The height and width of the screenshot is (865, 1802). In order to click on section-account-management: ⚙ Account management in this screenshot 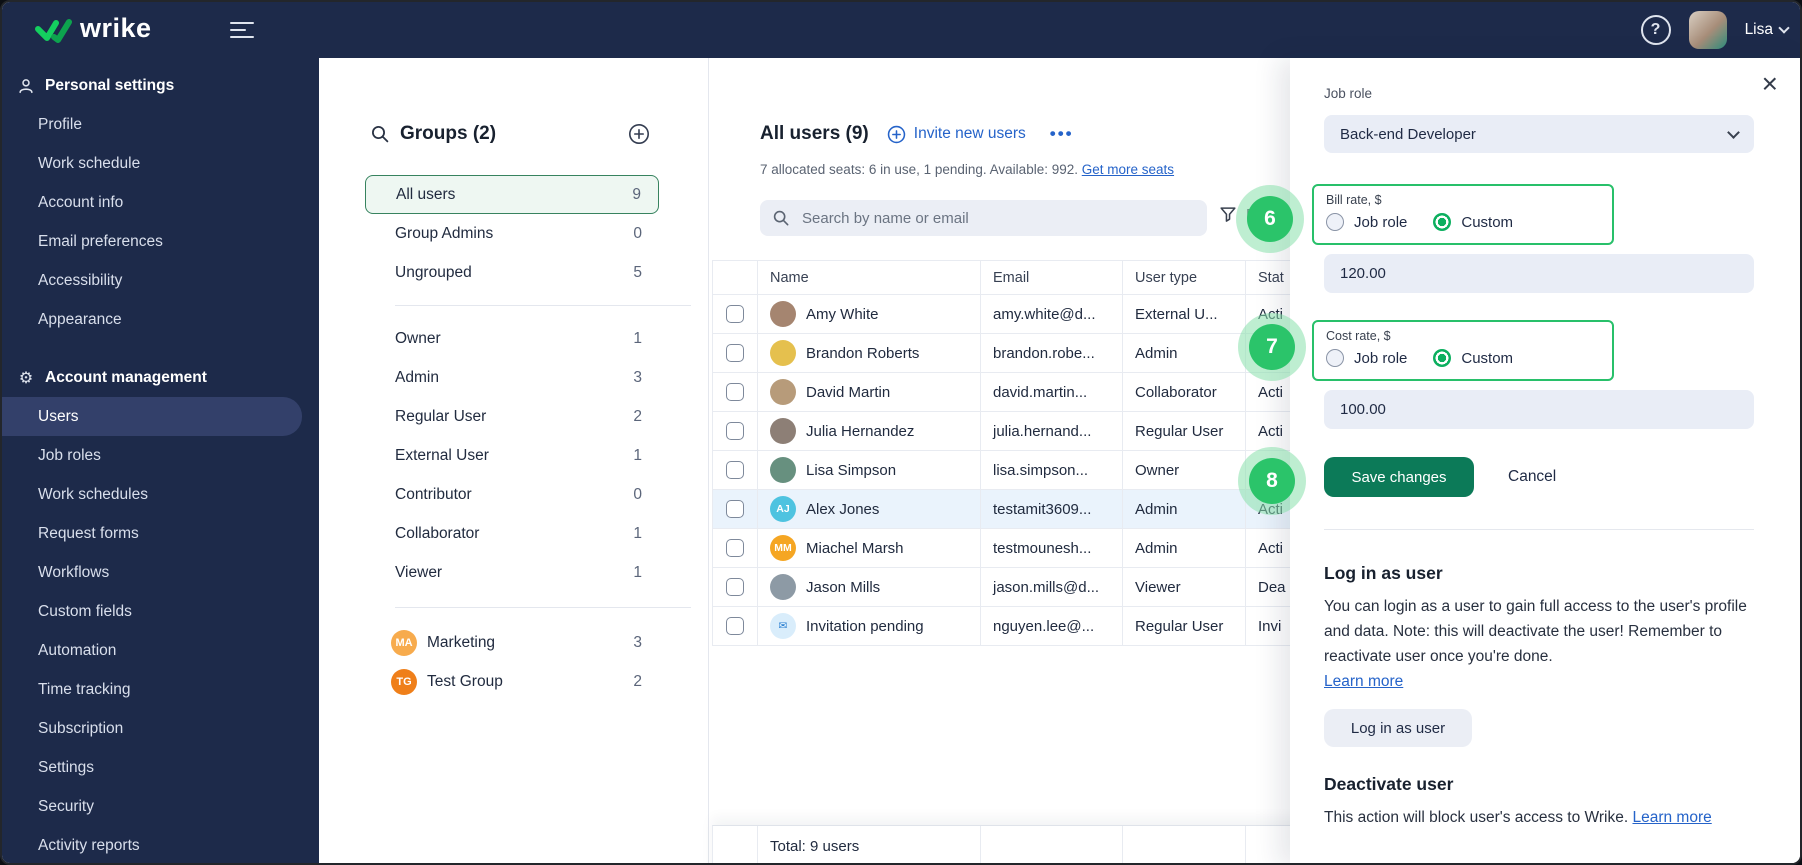, I will do `click(160, 377)`.